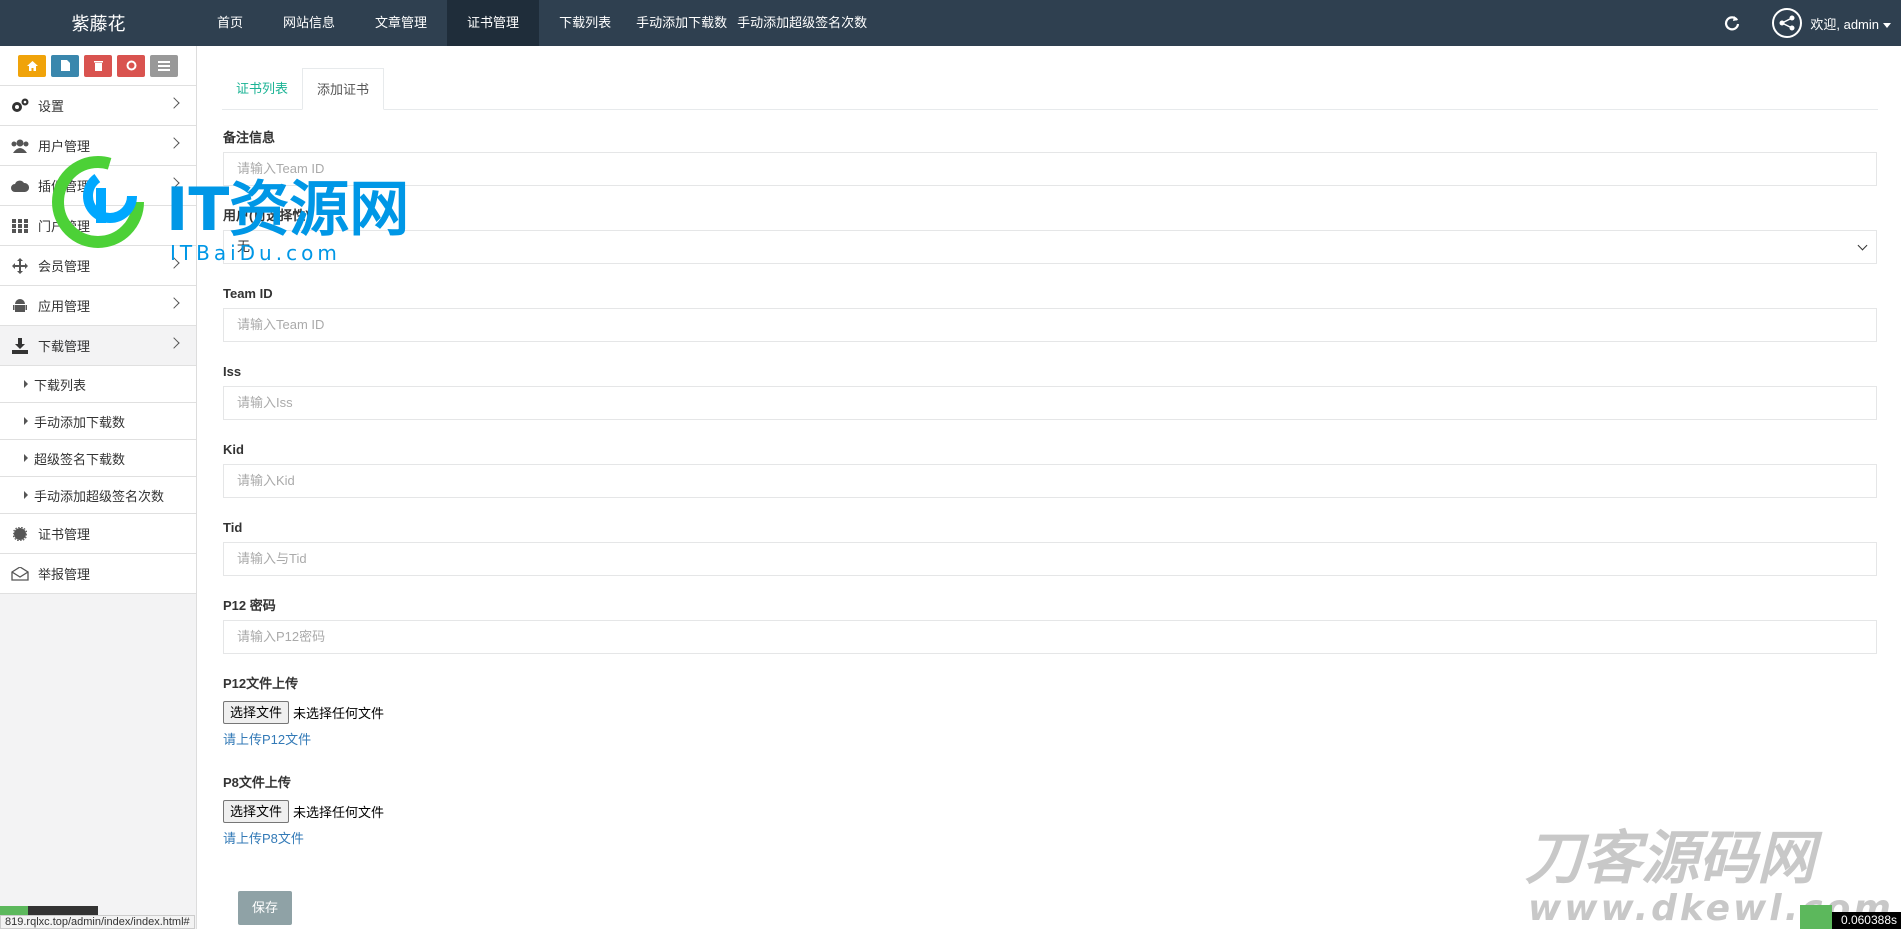 This screenshot has height=929, width=1901. What do you see at coordinates (1050, 403) in the screenshot?
I see `iss-input: 请输入Iss` at bounding box center [1050, 403].